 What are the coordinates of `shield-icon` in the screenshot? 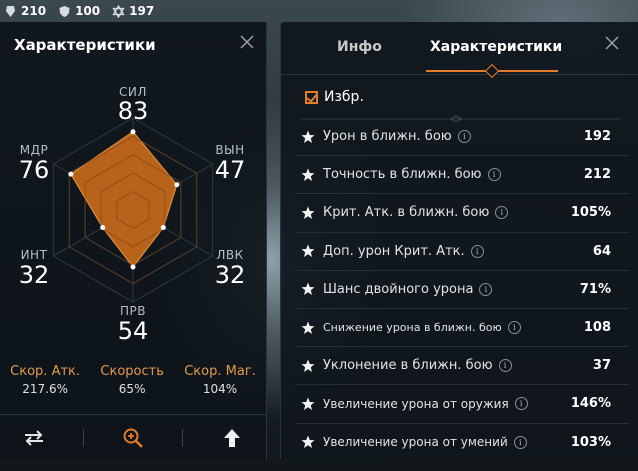 It's located at (64, 11).